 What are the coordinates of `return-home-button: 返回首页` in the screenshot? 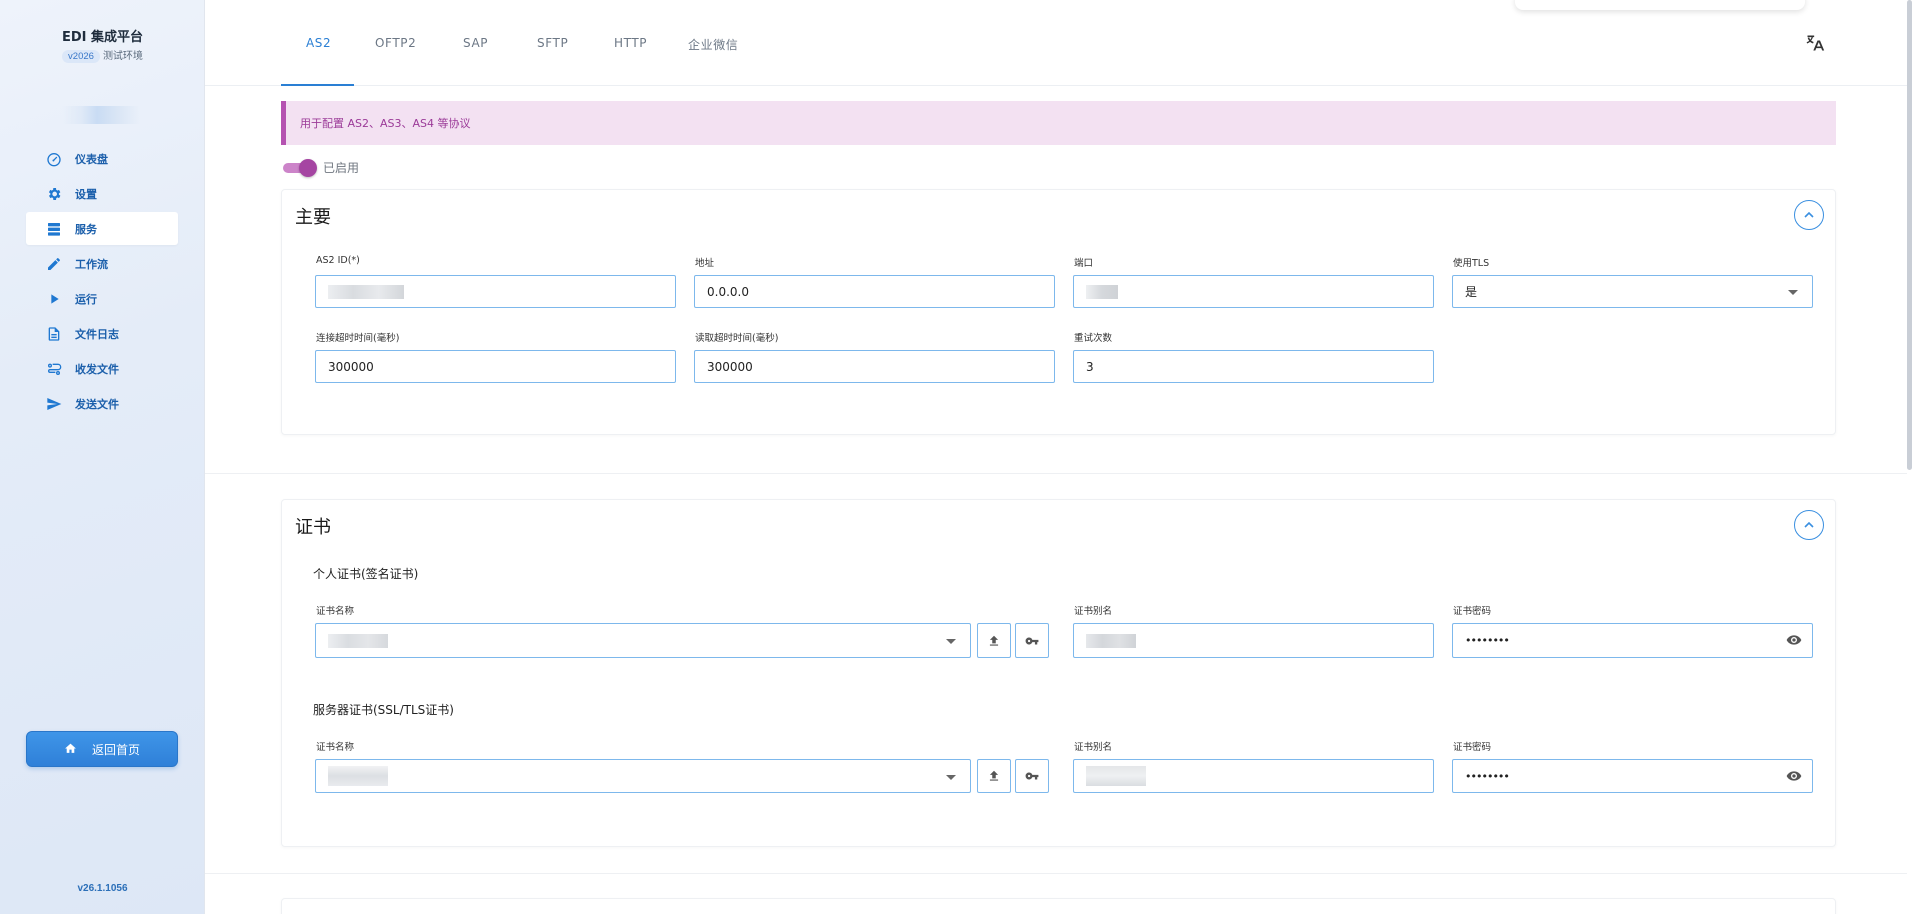 It's located at (102, 749).